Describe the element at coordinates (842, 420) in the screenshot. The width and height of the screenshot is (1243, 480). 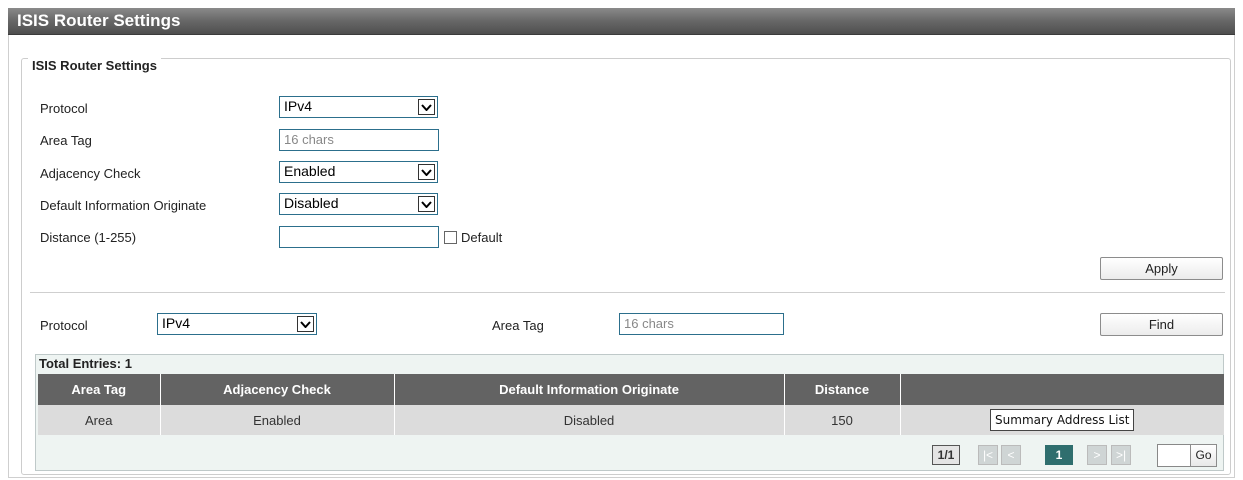
I see `cell-distance: 150` at that location.